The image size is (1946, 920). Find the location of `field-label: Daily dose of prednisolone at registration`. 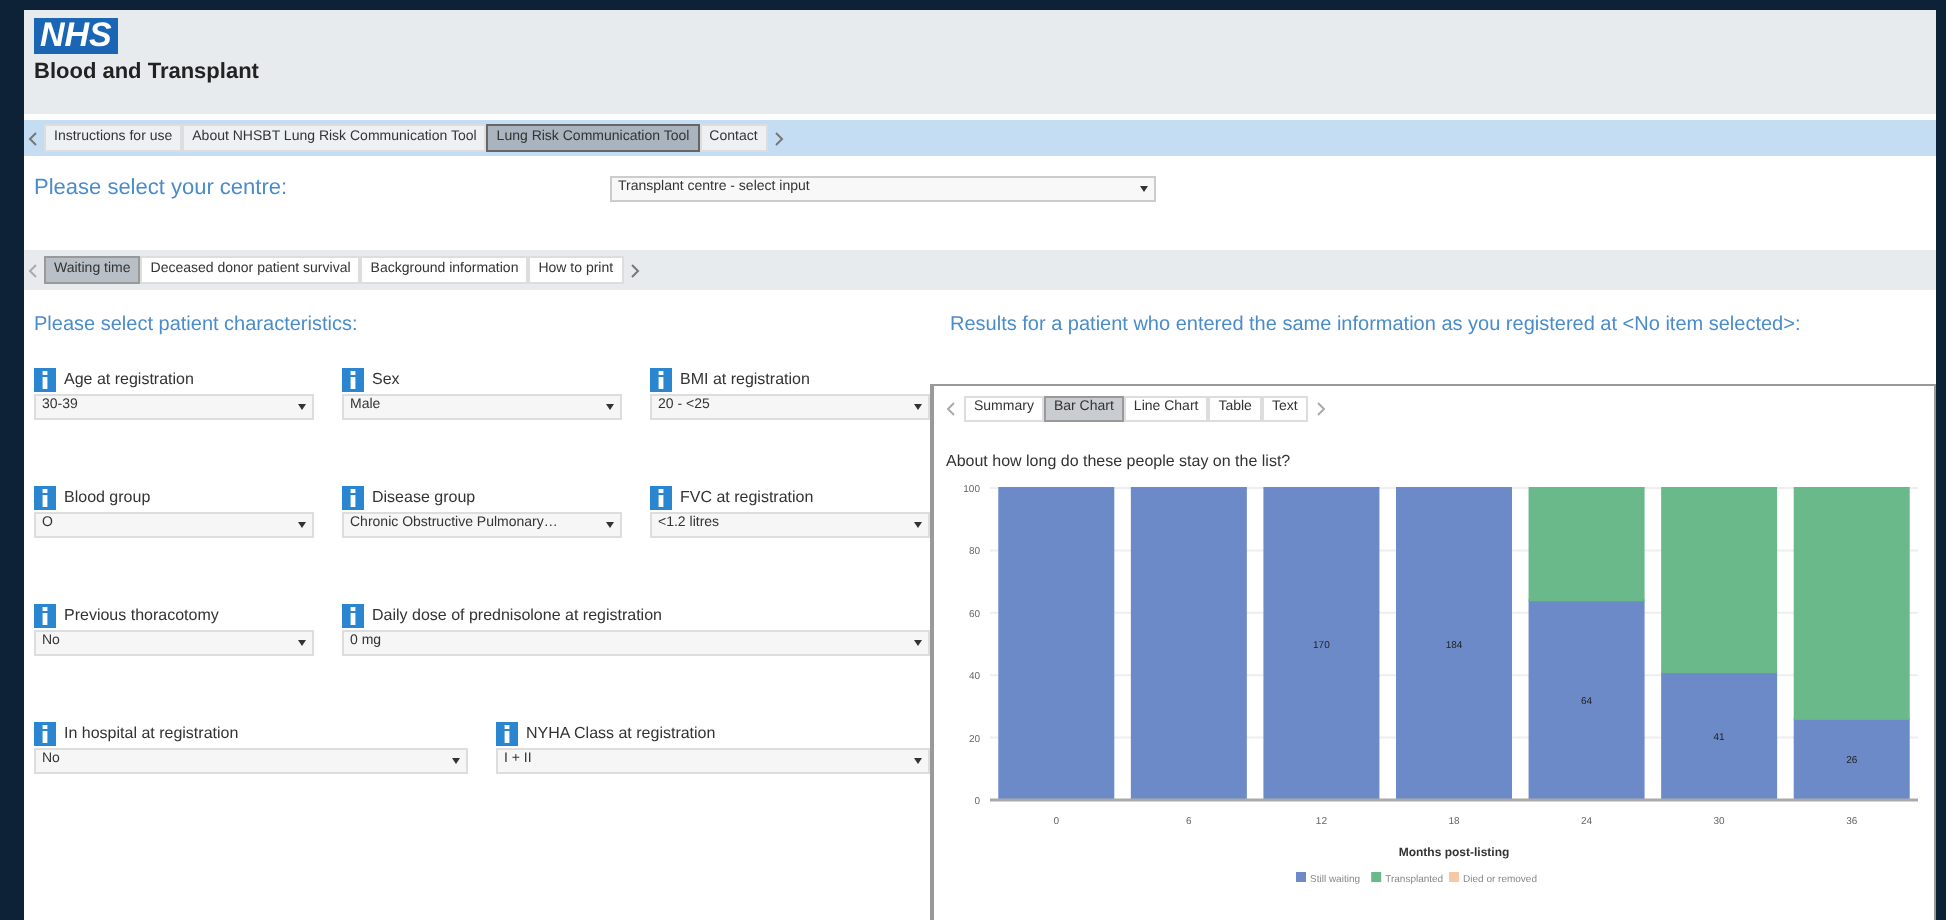

field-label: Daily dose of prednisolone at registration is located at coordinates (517, 616).